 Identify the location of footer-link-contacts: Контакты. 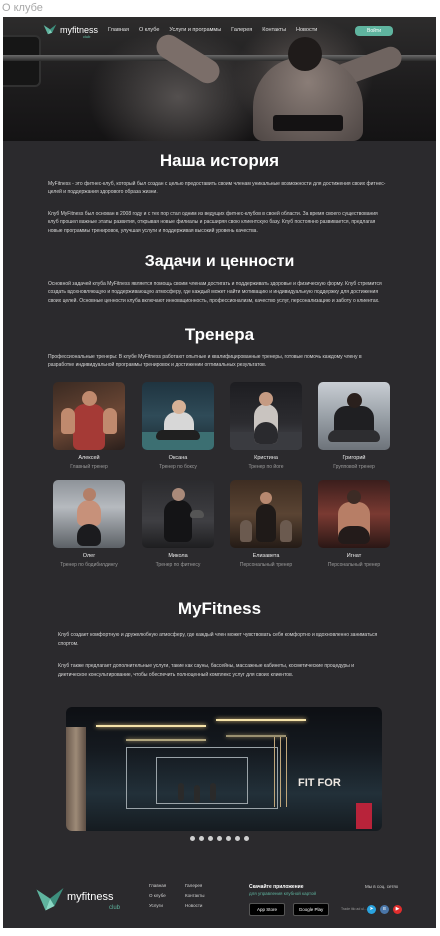
(194, 896).